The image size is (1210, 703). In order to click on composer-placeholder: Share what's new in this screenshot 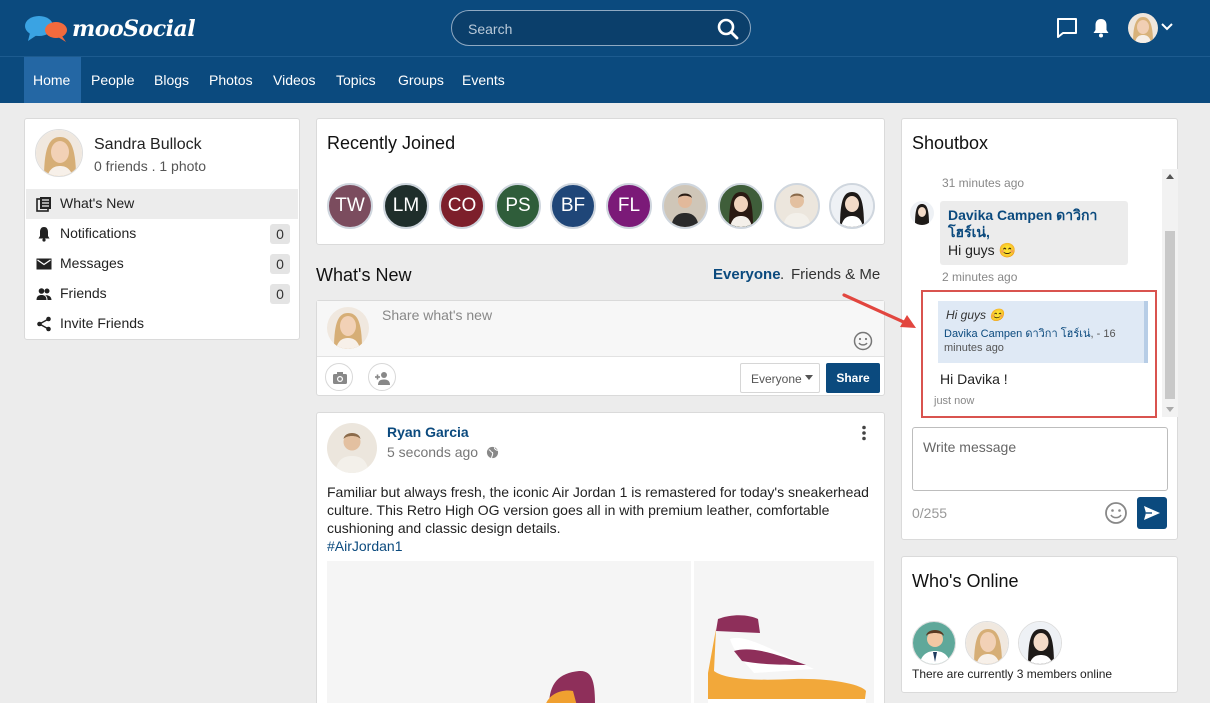, I will do `click(437, 315)`.